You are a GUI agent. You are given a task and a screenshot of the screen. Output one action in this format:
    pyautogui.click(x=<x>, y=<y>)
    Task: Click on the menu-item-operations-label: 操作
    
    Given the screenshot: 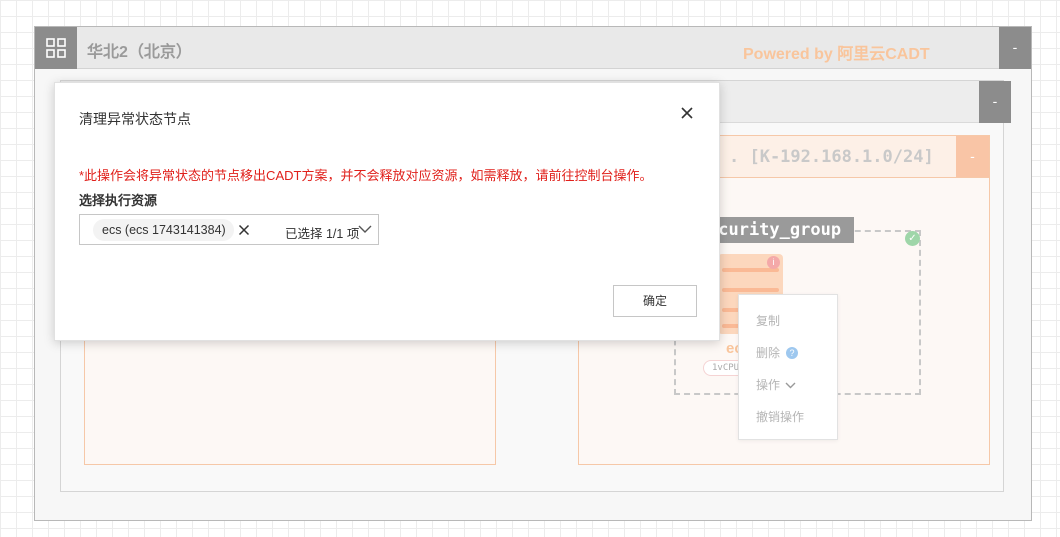 What is the action you would take?
    pyautogui.click(x=768, y=385)
    